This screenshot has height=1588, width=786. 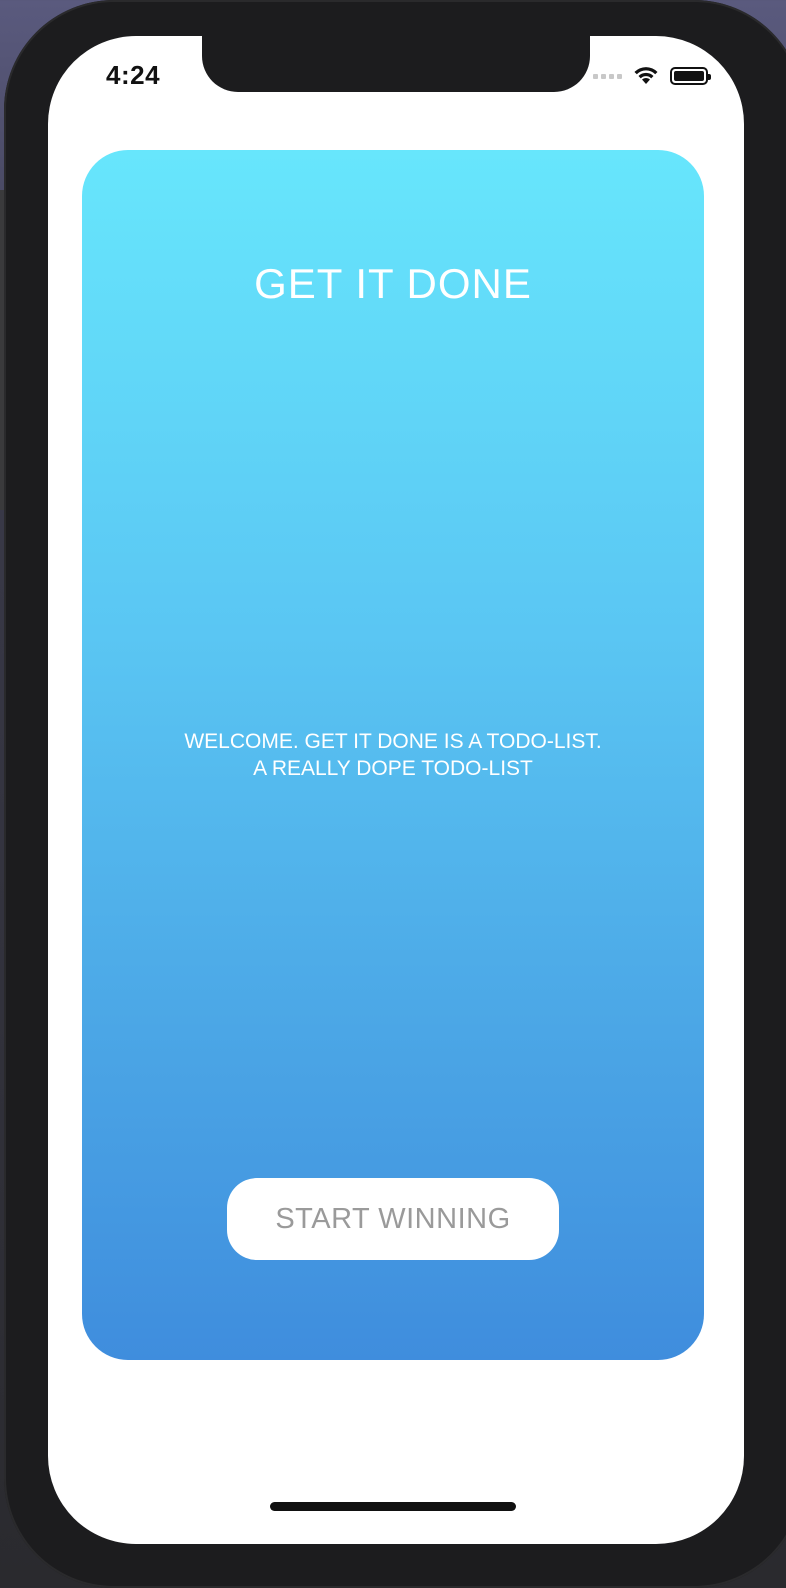 I want to click on wifi-icon, so click(x=646, y=75).